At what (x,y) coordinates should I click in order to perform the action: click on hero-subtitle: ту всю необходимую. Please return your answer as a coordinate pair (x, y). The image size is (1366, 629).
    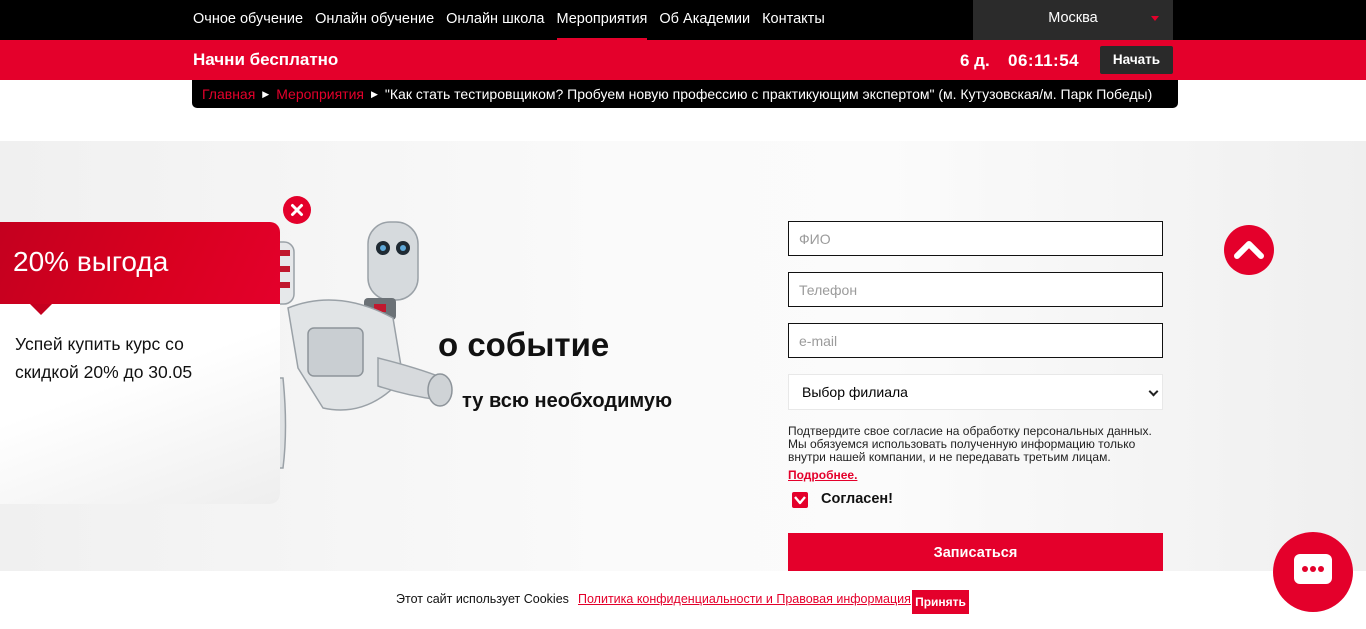
    Looking at the image, I should click on (567, 401).